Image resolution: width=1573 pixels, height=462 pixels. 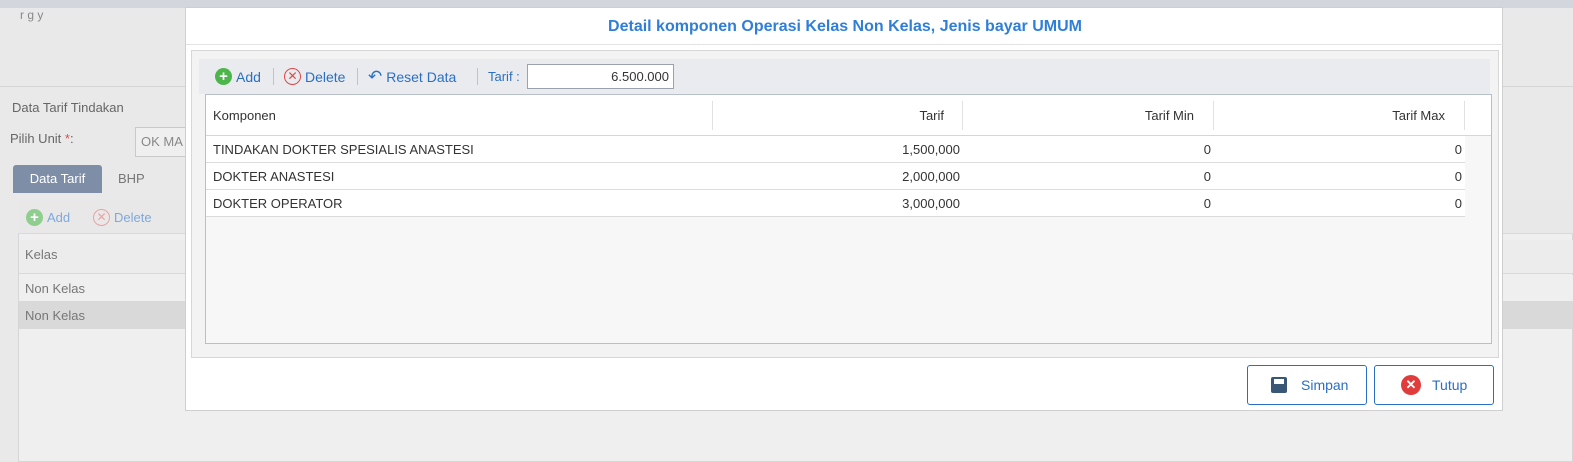 I want to click on tutup-button: ✕ Tutup, so click(x=1434, y=385).